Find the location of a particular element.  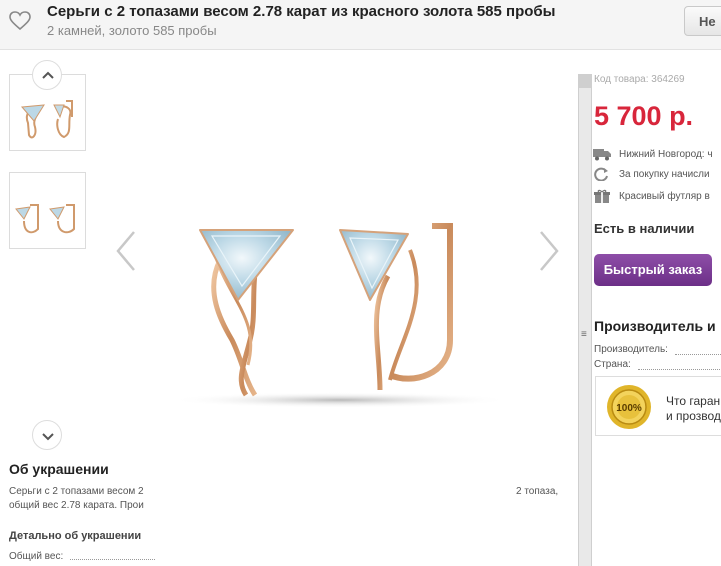

bonus-info: За покупку начисли is located at coordinates (657, 175).